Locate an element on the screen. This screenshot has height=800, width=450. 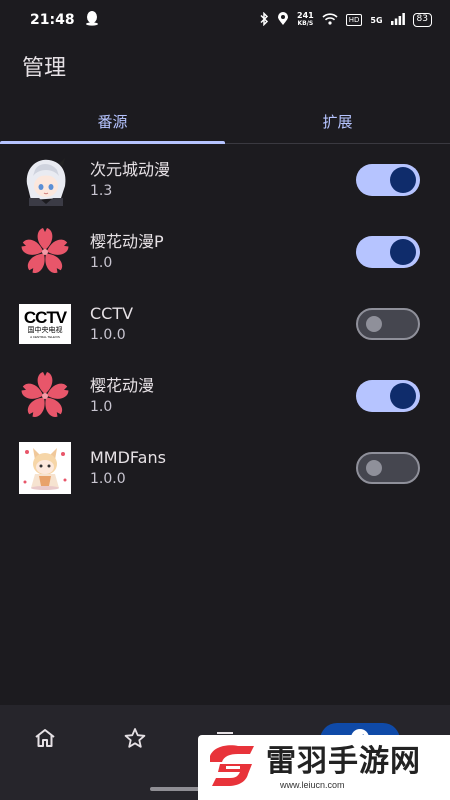
watermark-logo-icon is located at coordinates (232, 768).